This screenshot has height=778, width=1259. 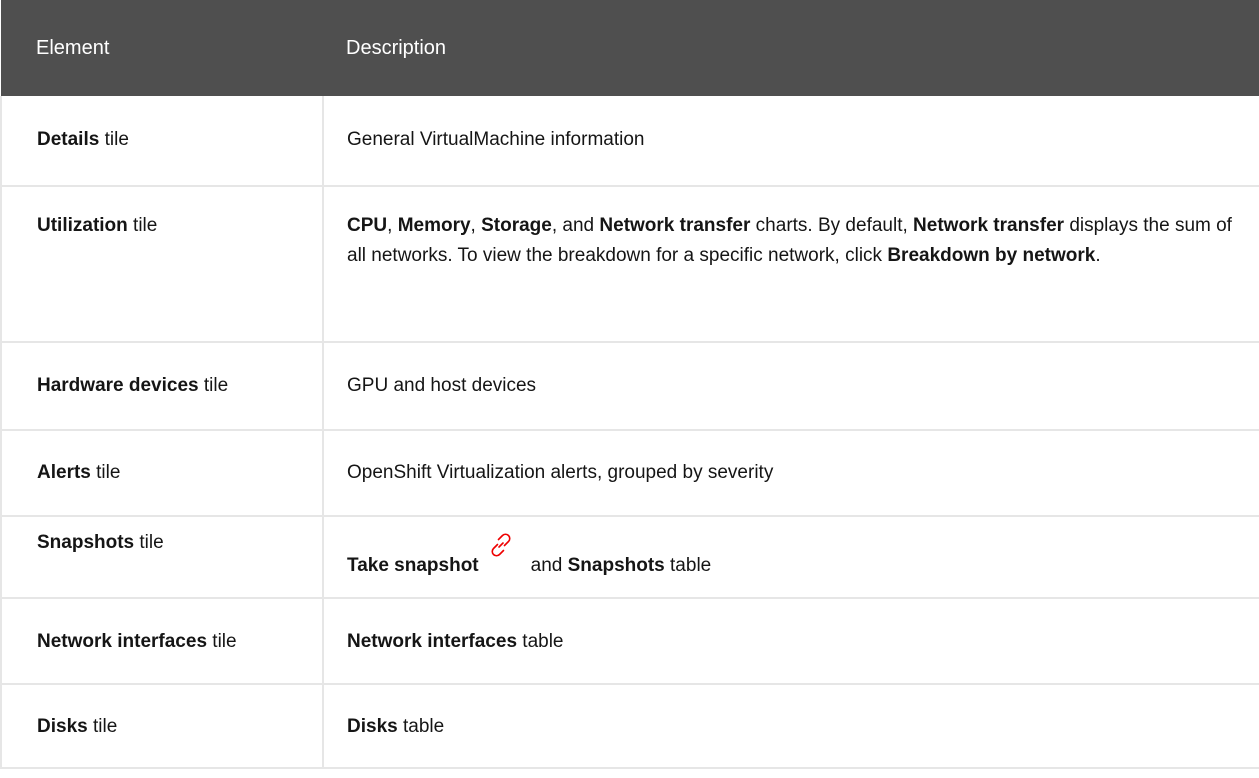 What do you see at coordinates (118, 385) in the screenshot?
I see `element-name: Hardware devices` at bounding box center [118, 385].